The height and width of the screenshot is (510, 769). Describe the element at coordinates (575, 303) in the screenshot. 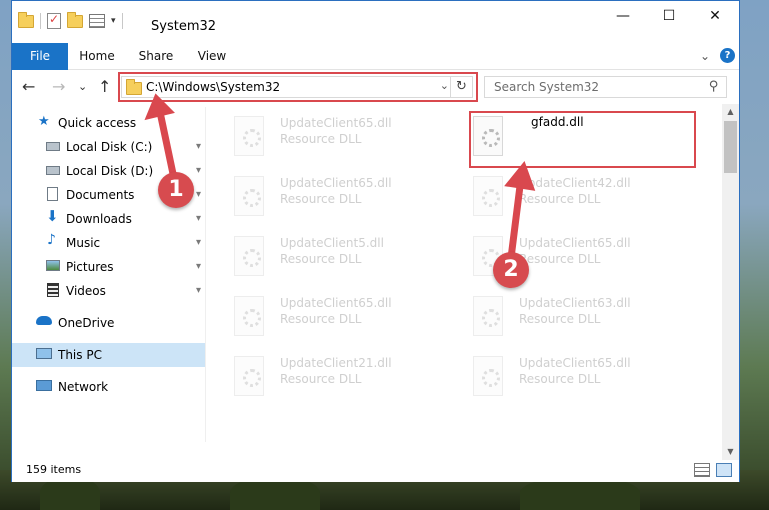

I see `file-name: UpdateClient63.dll` at that location.